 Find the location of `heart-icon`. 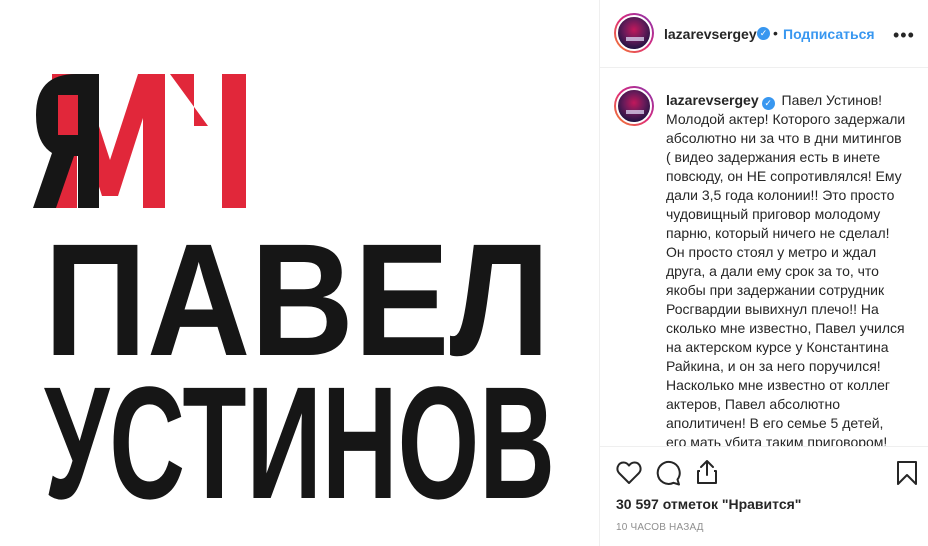

heart-icon is located at coordinates (629, 473).